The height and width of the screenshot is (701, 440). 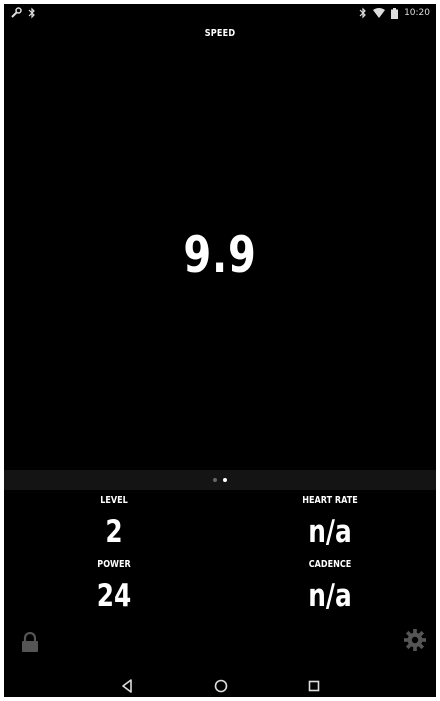 I want to click on home-icon, so click(x=221, y=686).